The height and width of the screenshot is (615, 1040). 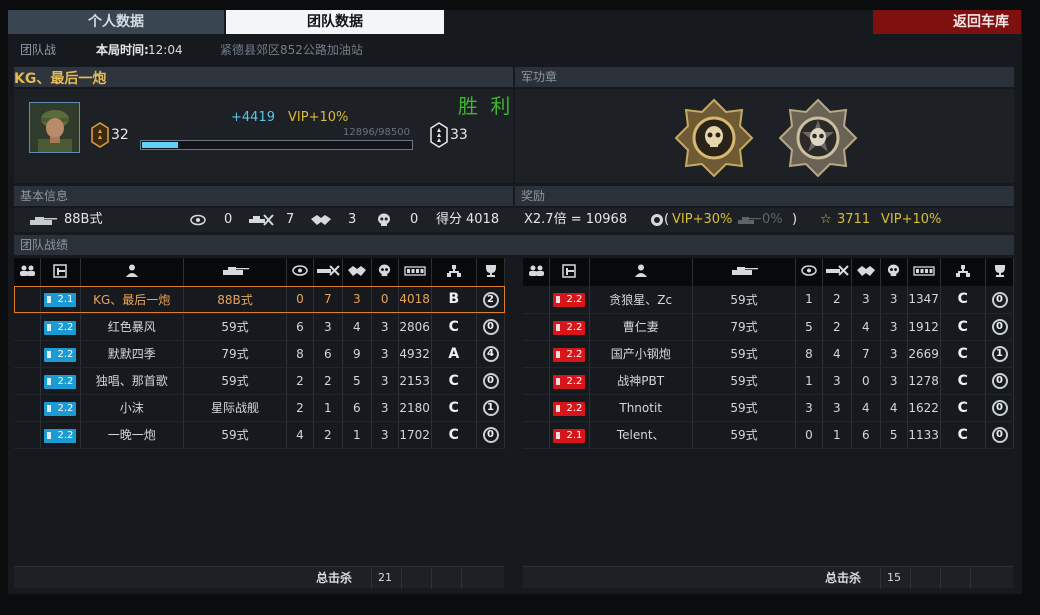 What do you see at coordinates (415, 381) in the screenshot?
I see `score-cell: 2153` at bounding box center [415, 381].